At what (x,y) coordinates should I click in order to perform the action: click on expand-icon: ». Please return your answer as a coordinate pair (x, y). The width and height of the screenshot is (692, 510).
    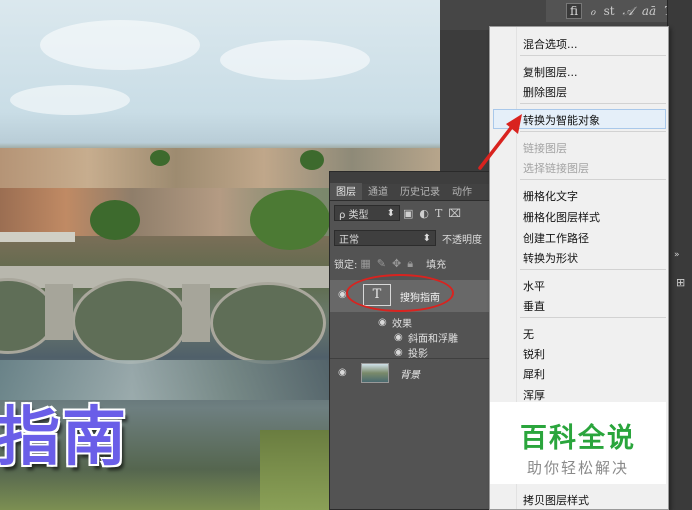
    Looking at the image, I should click on (677, 255).